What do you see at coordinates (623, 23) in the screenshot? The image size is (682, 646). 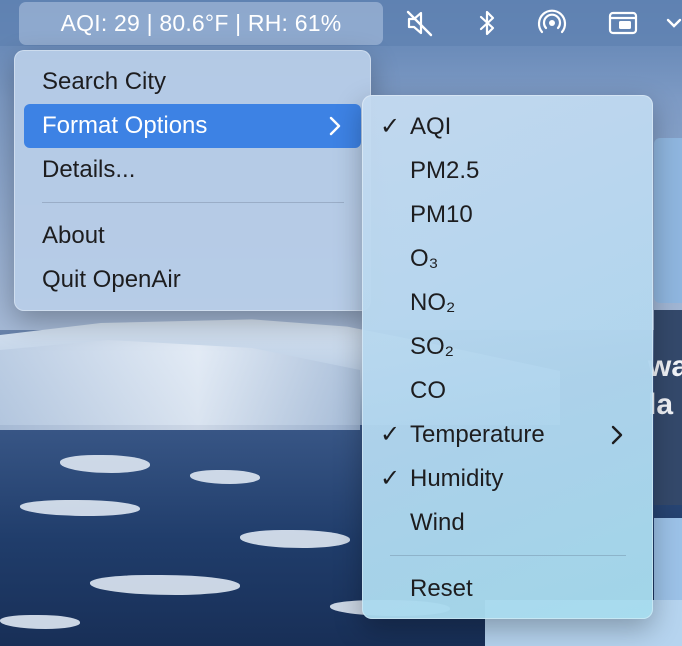 I see `screen-window-icon` at bounding box center [623, 23].